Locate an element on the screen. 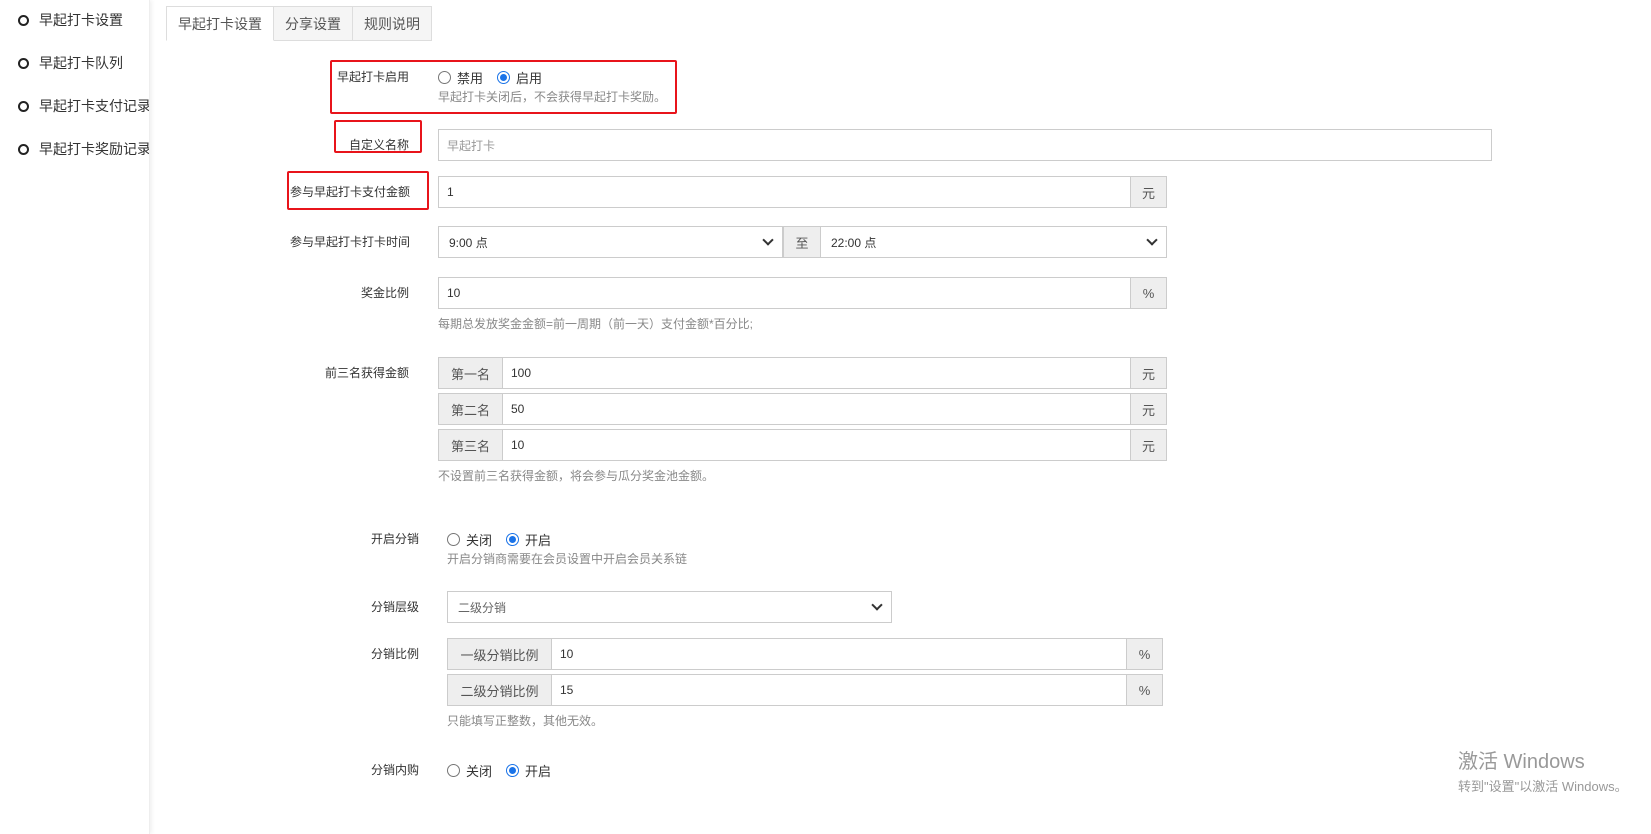 The image size is (1651, 834). enable-hint: 早起打卡关闭后，不会获得早起打卡奖励。 is located at coordinates (552, 97).